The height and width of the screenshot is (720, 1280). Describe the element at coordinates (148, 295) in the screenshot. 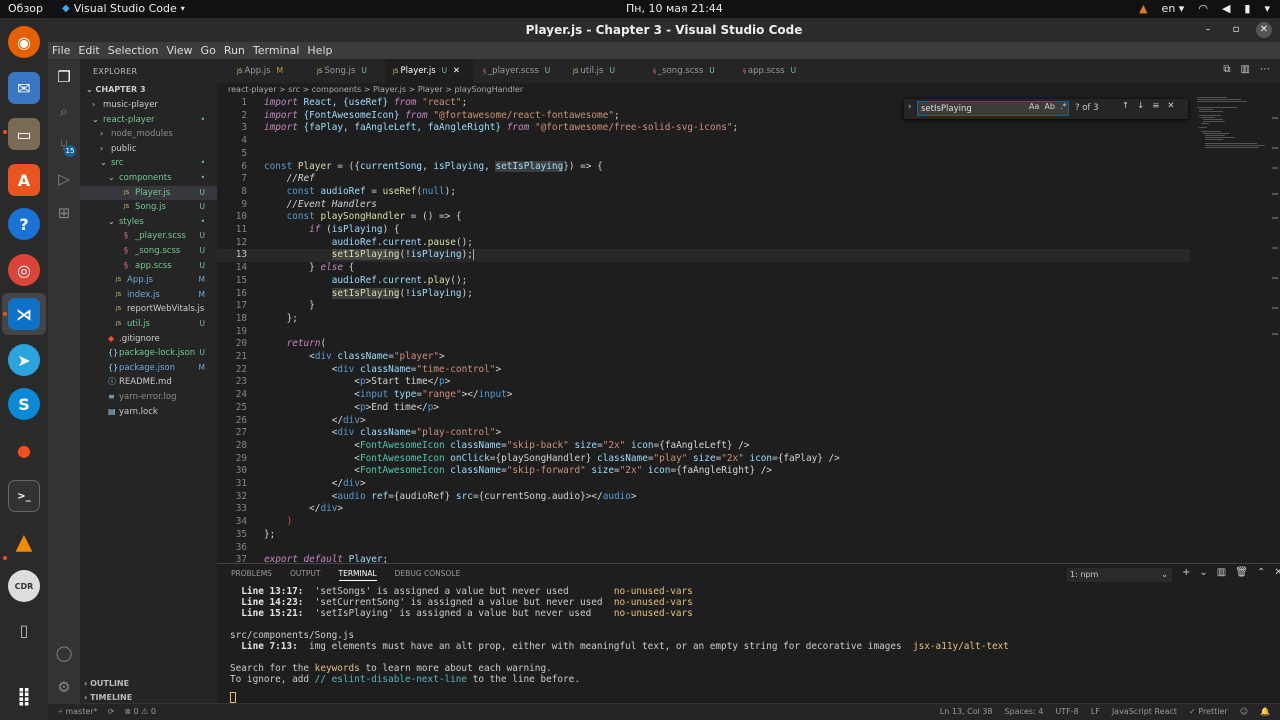

I see `tree-file: JS index.js M` at that location.